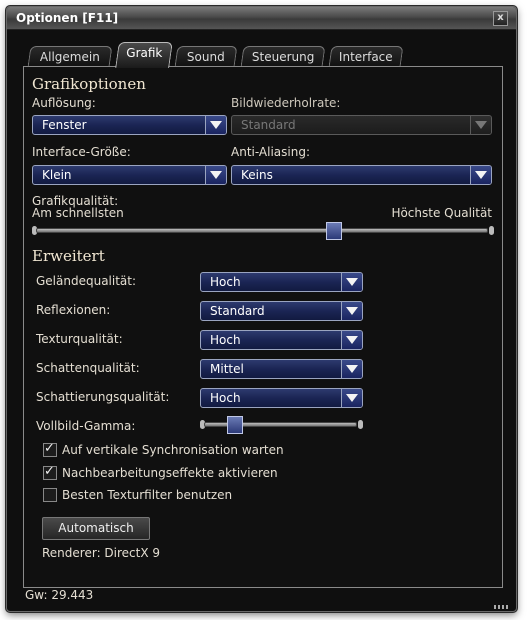  What do you see at coordinates (96, 528) in the screenshot?
I see `automatic-button: Automatisch` at bounding box center [96, 528].